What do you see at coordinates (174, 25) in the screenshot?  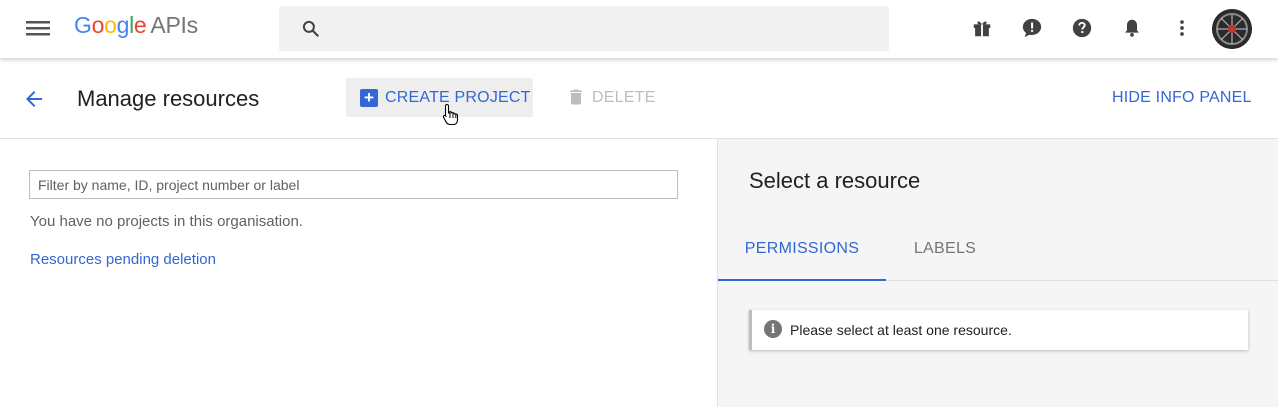 I see `logo-product: APIs` at bounding box center [174, 25].